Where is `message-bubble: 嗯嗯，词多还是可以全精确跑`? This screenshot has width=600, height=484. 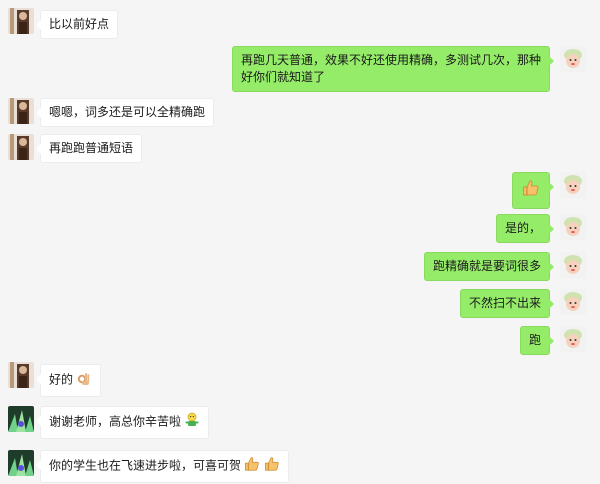
message-bubble: 嗯嗯，词多还是可以全精确跑 is located at coordinates (125, 112).